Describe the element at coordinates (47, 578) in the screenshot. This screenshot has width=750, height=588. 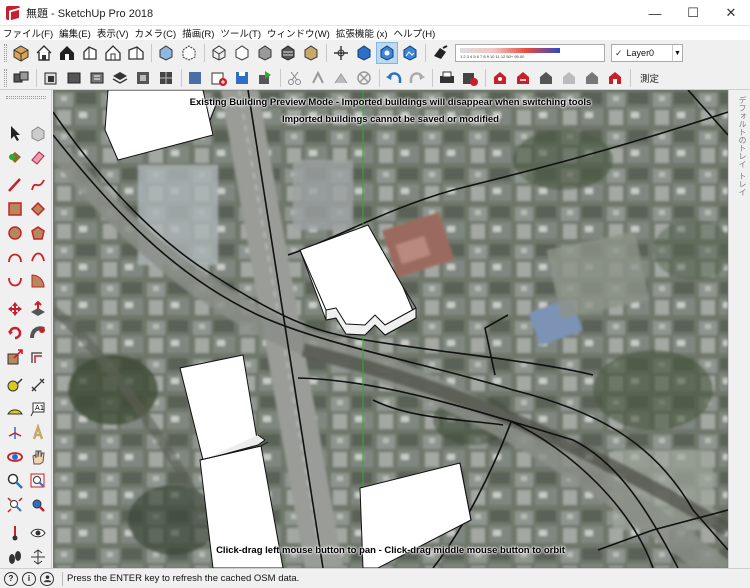
I see `user-account-icon` at that location.